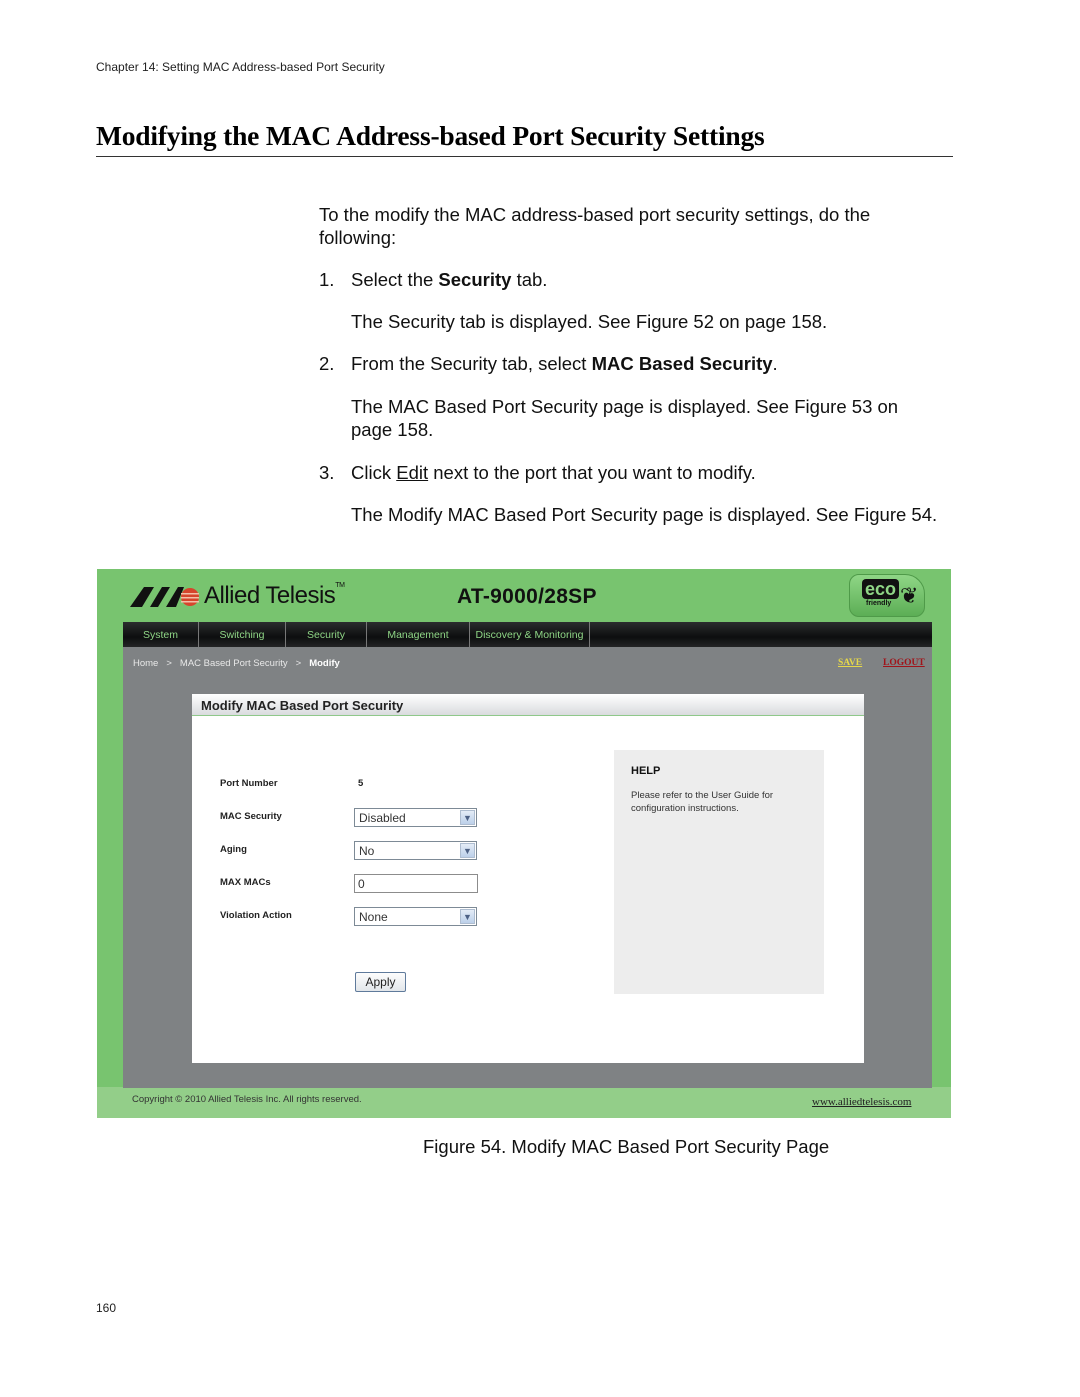  Describe the element at coordinates (327, 363) in the screenshot. I see `step-number: 2.` at that location.